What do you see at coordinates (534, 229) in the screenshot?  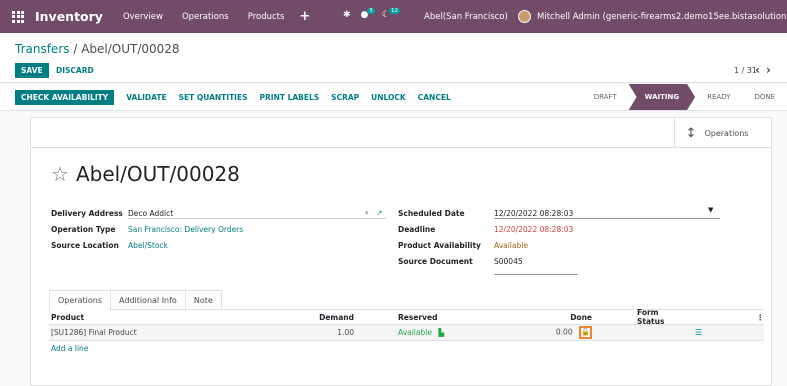 I see `deadline-value: 12/20/2022 08:28:03` at bounding box center [534, 229].